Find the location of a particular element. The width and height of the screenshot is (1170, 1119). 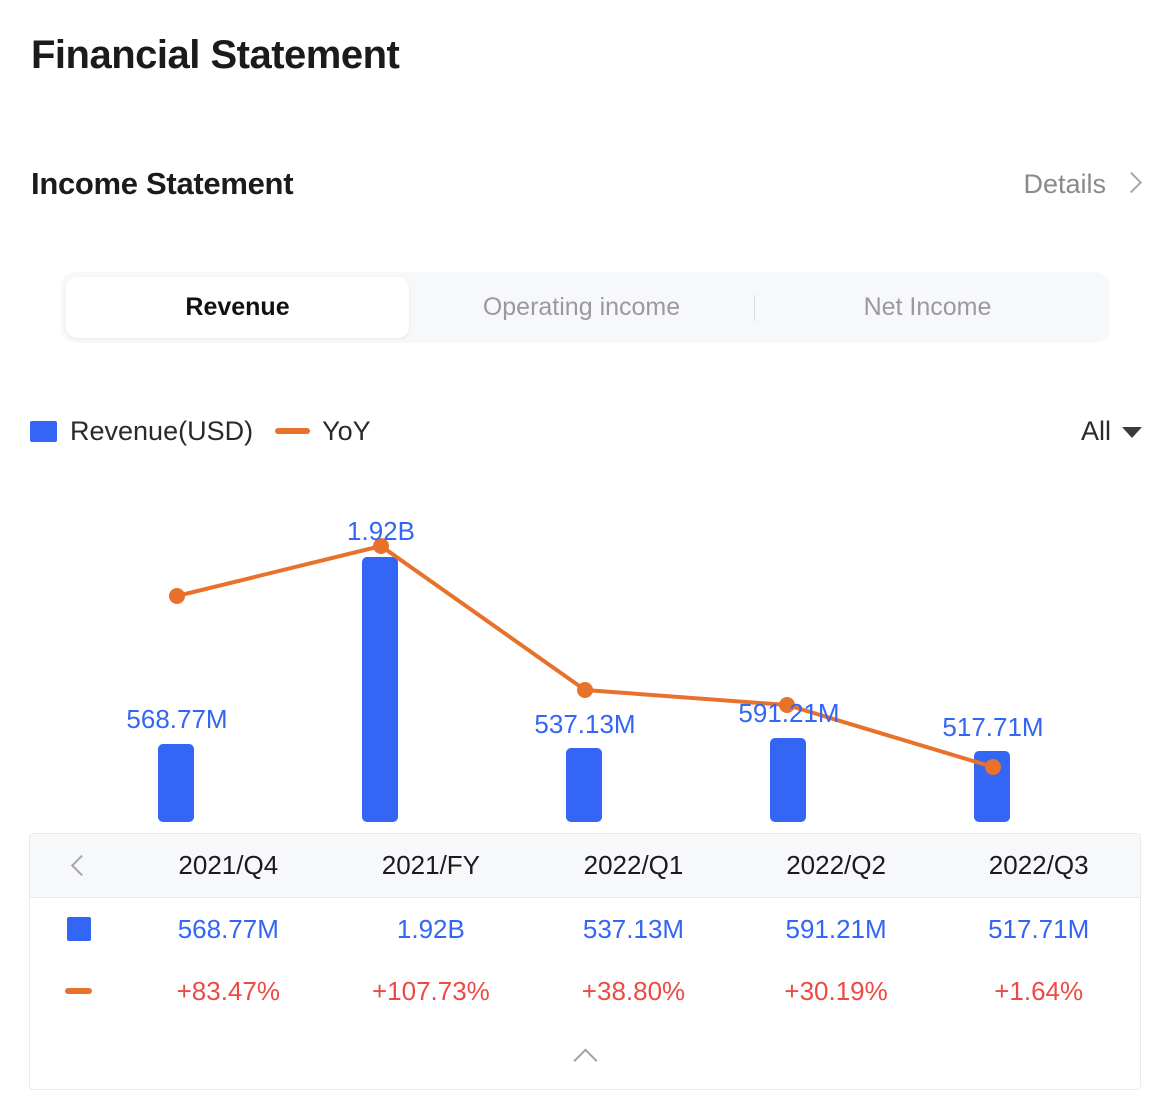

statement-tabbar: Revenue Operating income Net Income is located at coordinates (585, 307).